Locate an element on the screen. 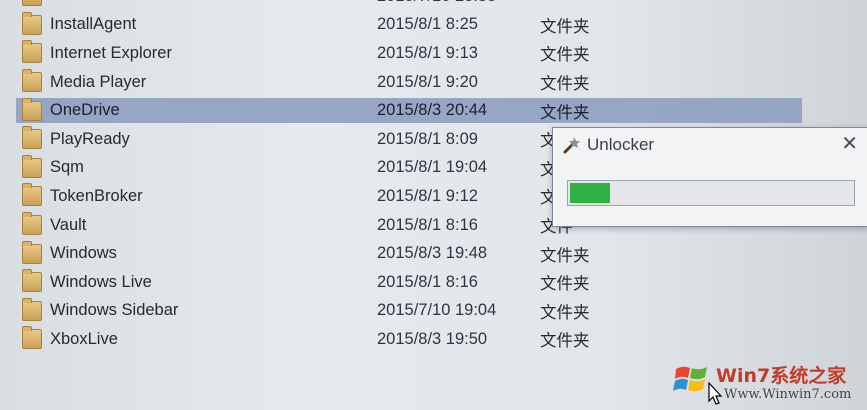 This screenshot has height=410, width=867. file-name: Sqm is located at coordinates (67, 167).